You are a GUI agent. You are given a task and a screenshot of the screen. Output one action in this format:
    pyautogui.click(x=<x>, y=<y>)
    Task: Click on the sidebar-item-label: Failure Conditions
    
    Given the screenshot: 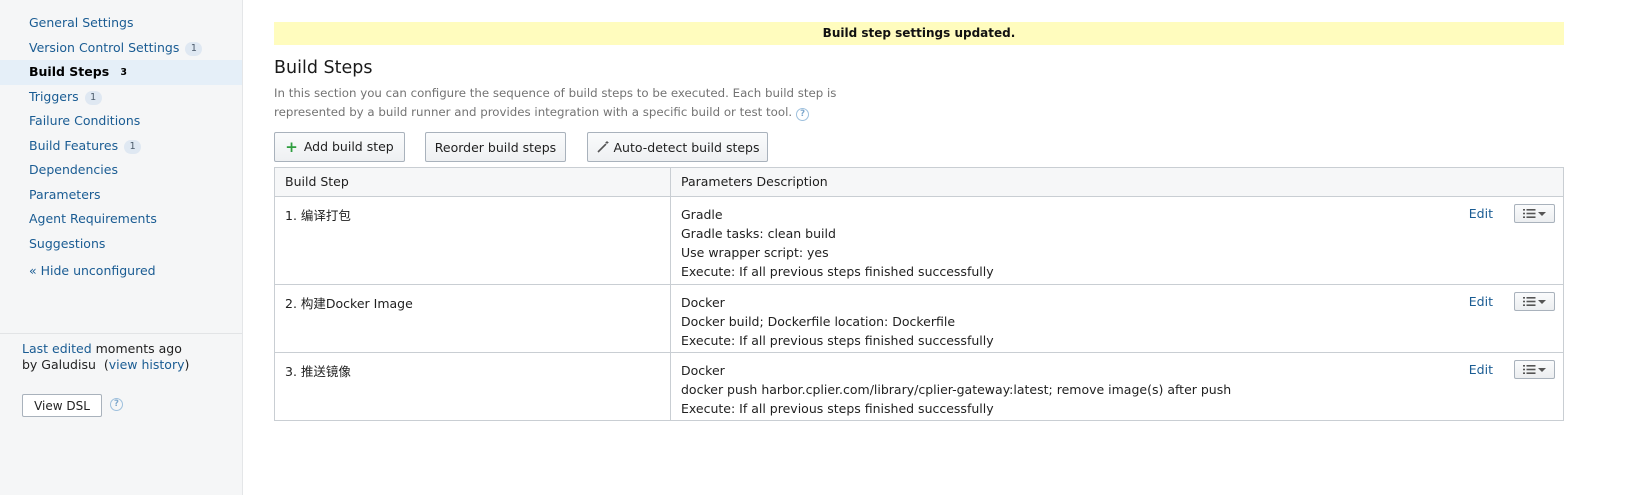 What is the action you would take?
    pyautogui.click(x=85, y=120)
    